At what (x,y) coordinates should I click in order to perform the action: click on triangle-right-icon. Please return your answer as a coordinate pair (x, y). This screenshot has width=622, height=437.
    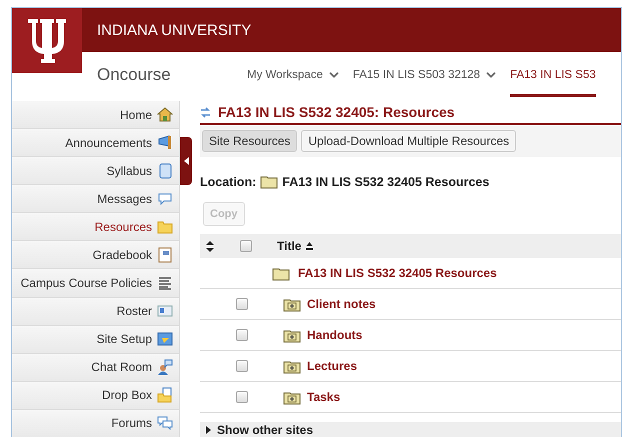
    Looking at the image, I should click on (208, 430).